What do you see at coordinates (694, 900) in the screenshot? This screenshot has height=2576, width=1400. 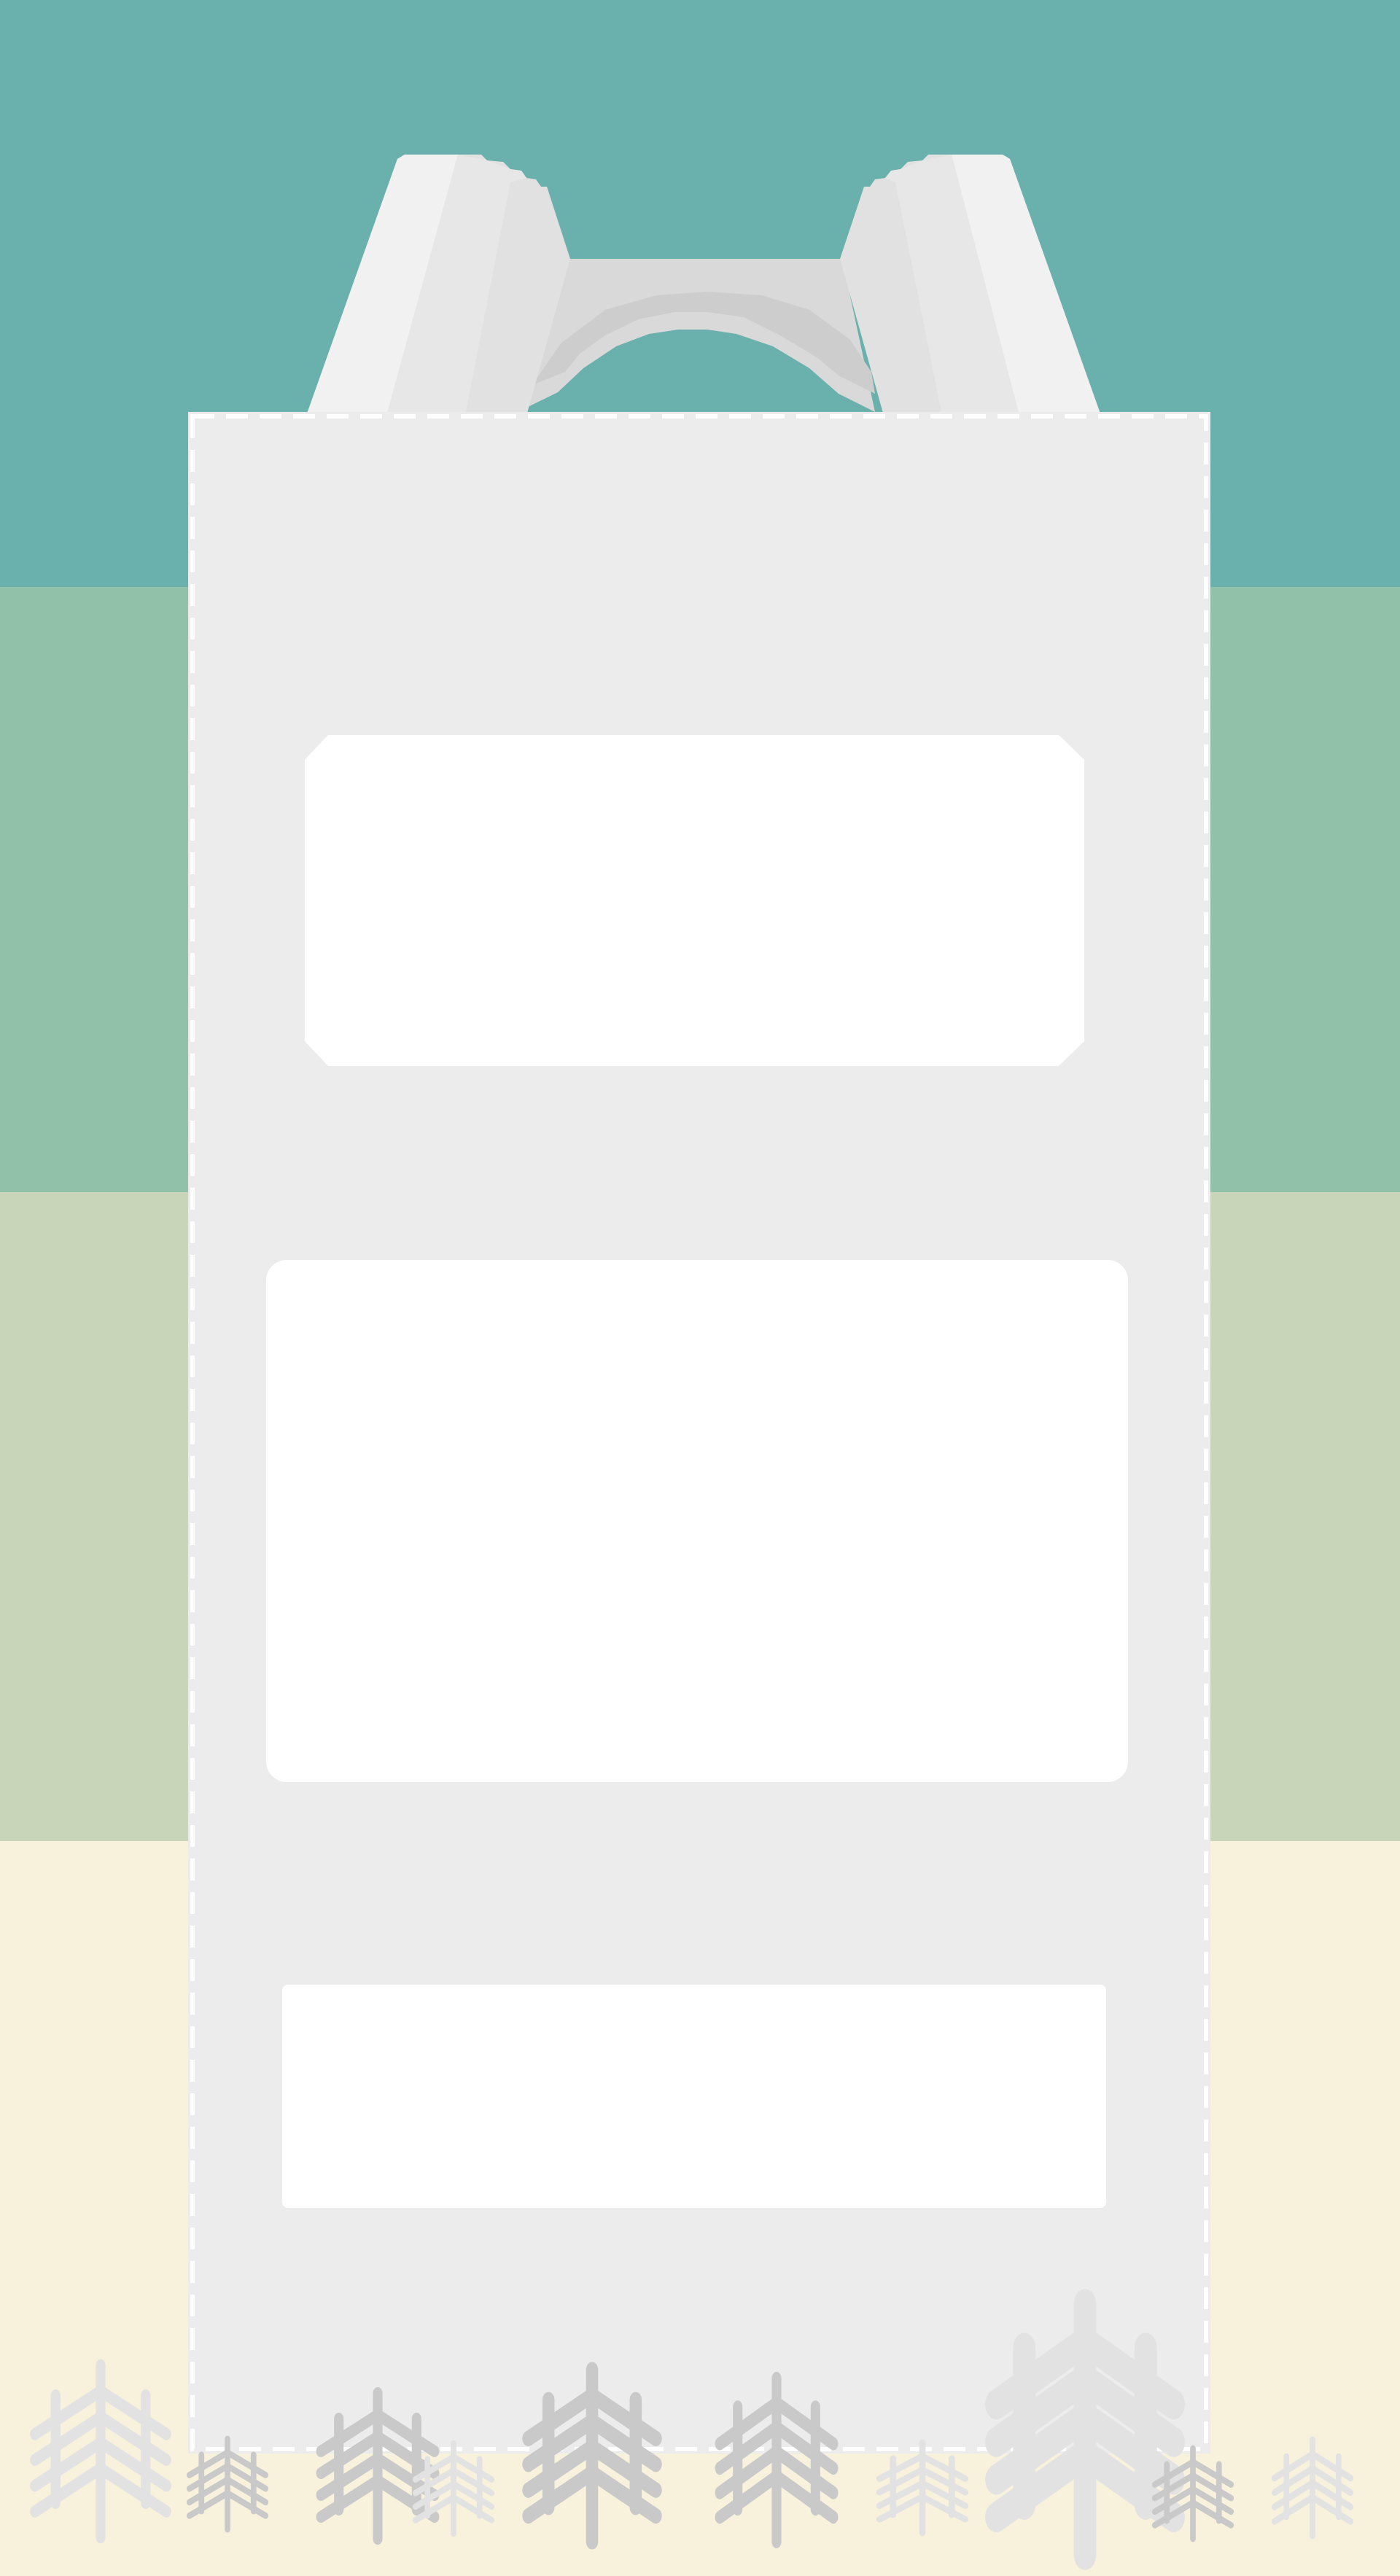 I see `top-panel` at bounding box center [694, 900].